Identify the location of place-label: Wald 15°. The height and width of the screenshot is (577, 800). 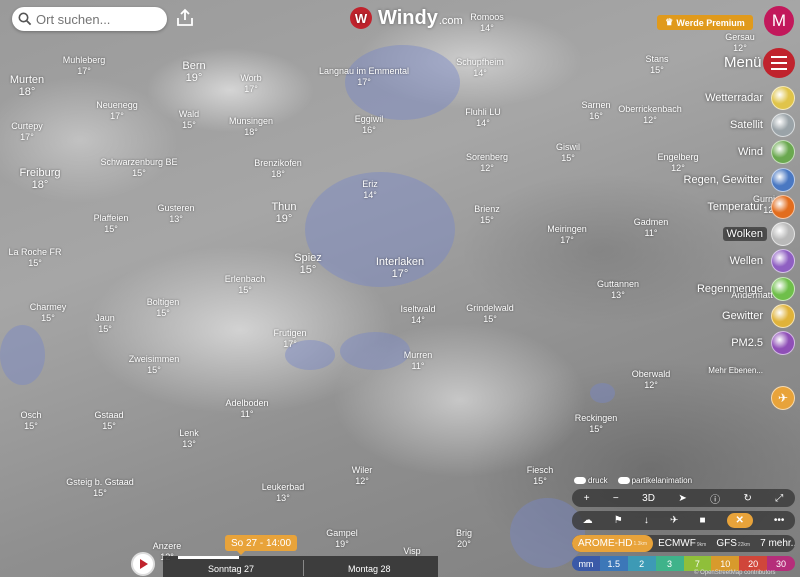
(189, 120).